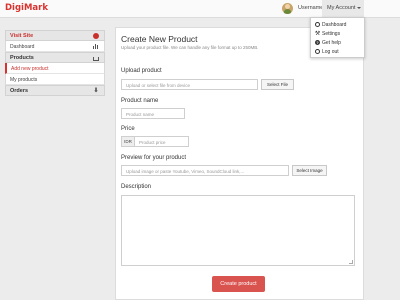 This screenshot has height=300, width=400. I want to click on sidebar-item-label: Add new product, so click(30, 69).